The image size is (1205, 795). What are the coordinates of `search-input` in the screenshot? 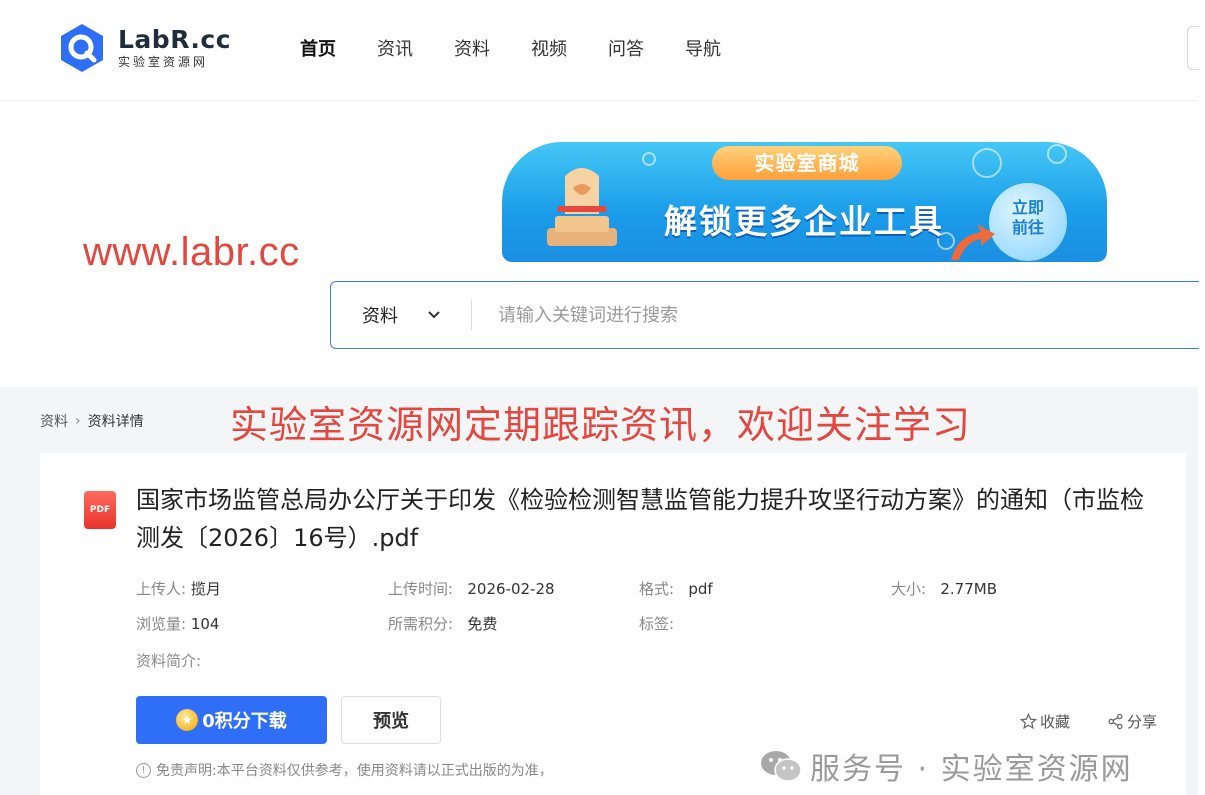 It's located at (838, 315).